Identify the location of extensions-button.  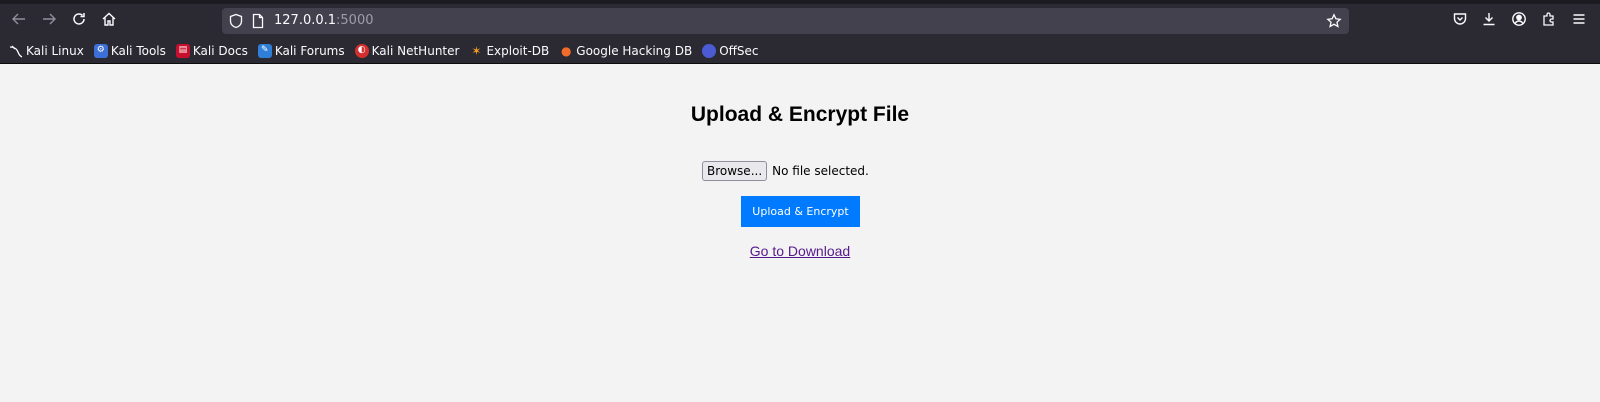
(1549, 21).